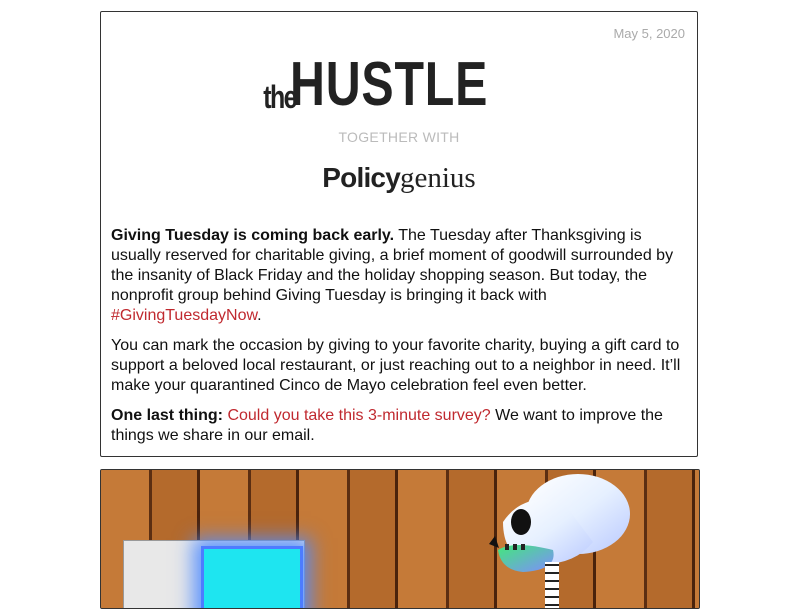  Describe the element at coordinates (167, 415) in the screenshot. I see `p3-lead: One last thing:` at that location.